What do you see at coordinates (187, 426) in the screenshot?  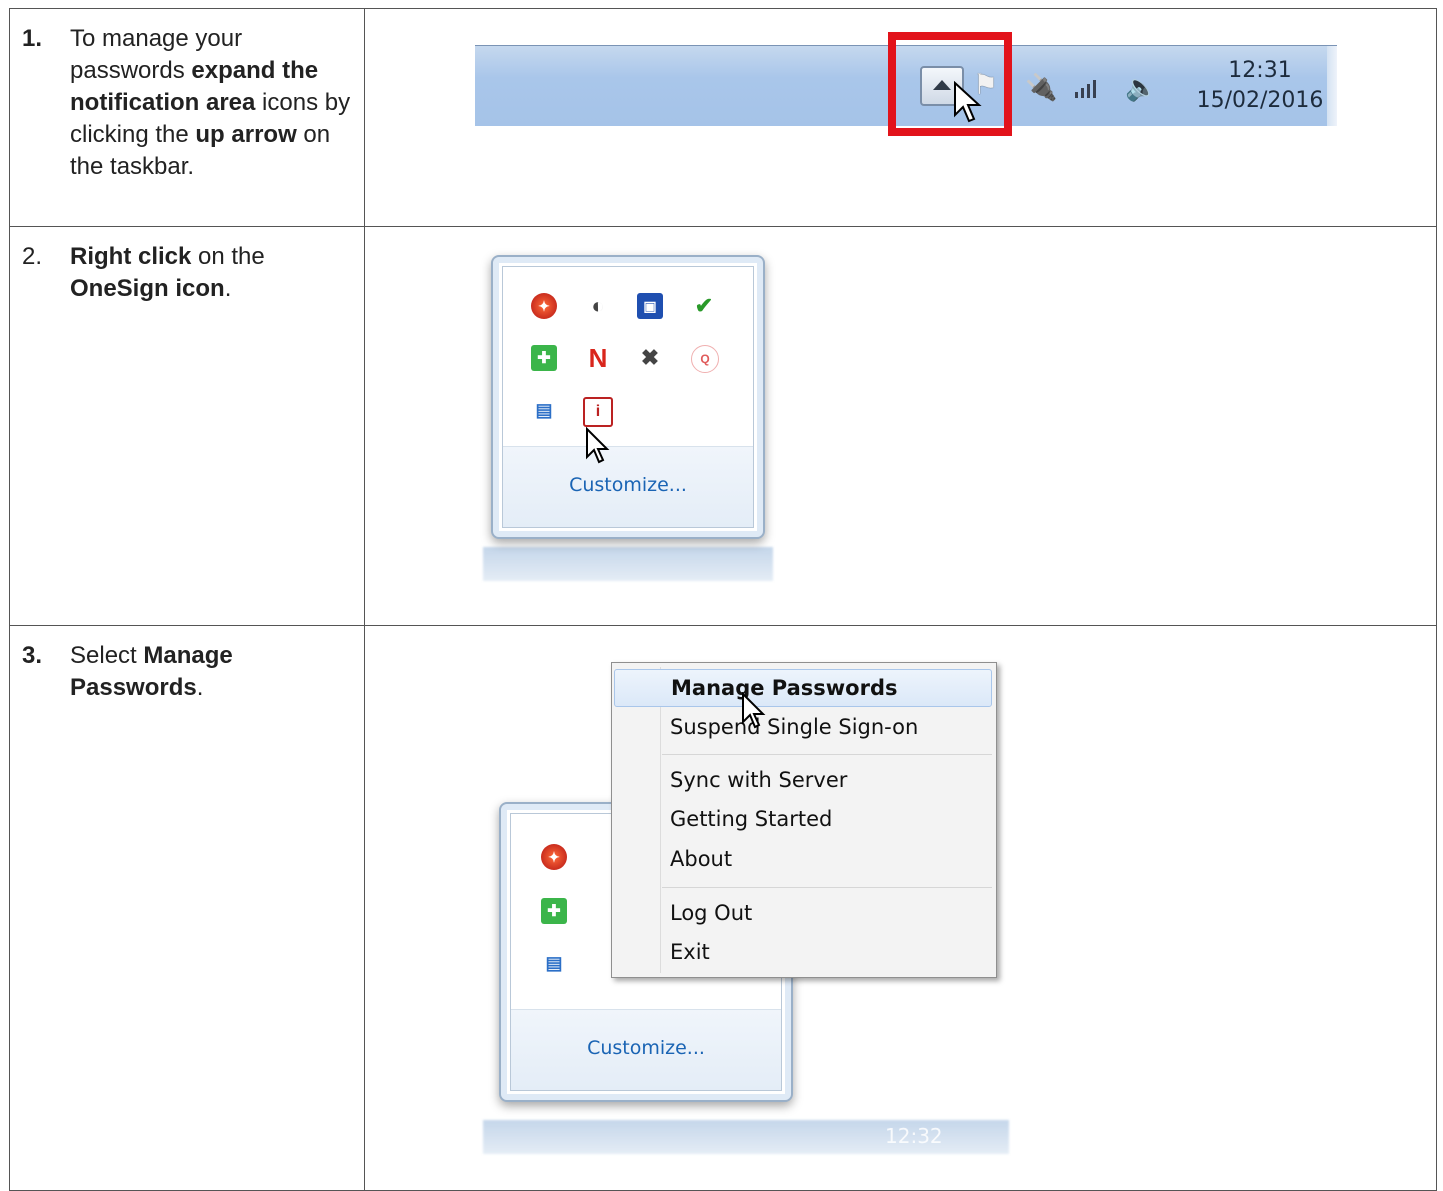 I see `step-2-text-cell: 2. Right click on the OneSign icon.` at bounding box center [187, 426].